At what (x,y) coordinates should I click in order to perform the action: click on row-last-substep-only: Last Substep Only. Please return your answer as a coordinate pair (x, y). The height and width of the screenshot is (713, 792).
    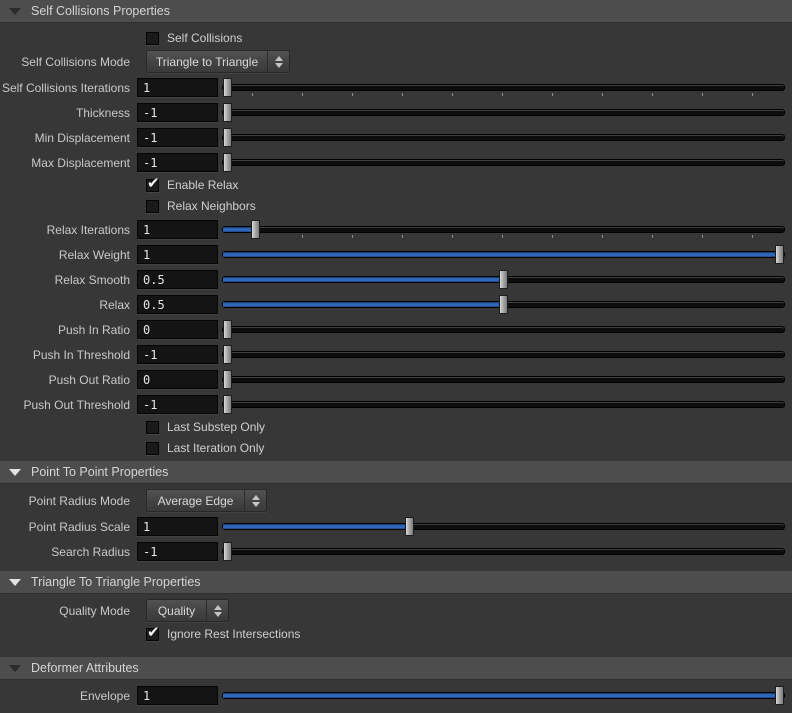
    Looking at the image, I should click on (396, 427).